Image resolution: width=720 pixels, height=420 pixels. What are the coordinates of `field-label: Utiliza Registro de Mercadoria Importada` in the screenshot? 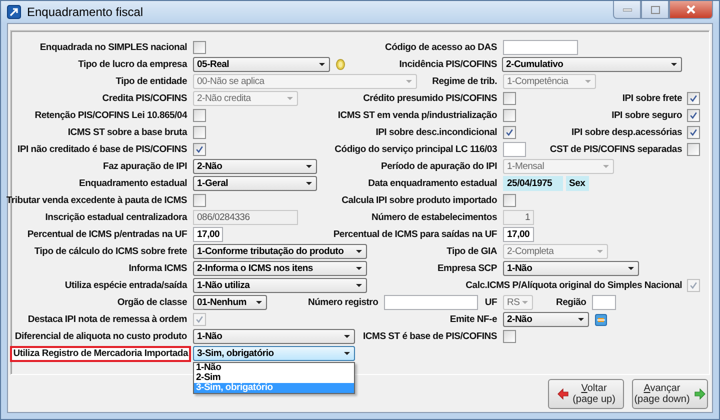 It's located at (100, 354).